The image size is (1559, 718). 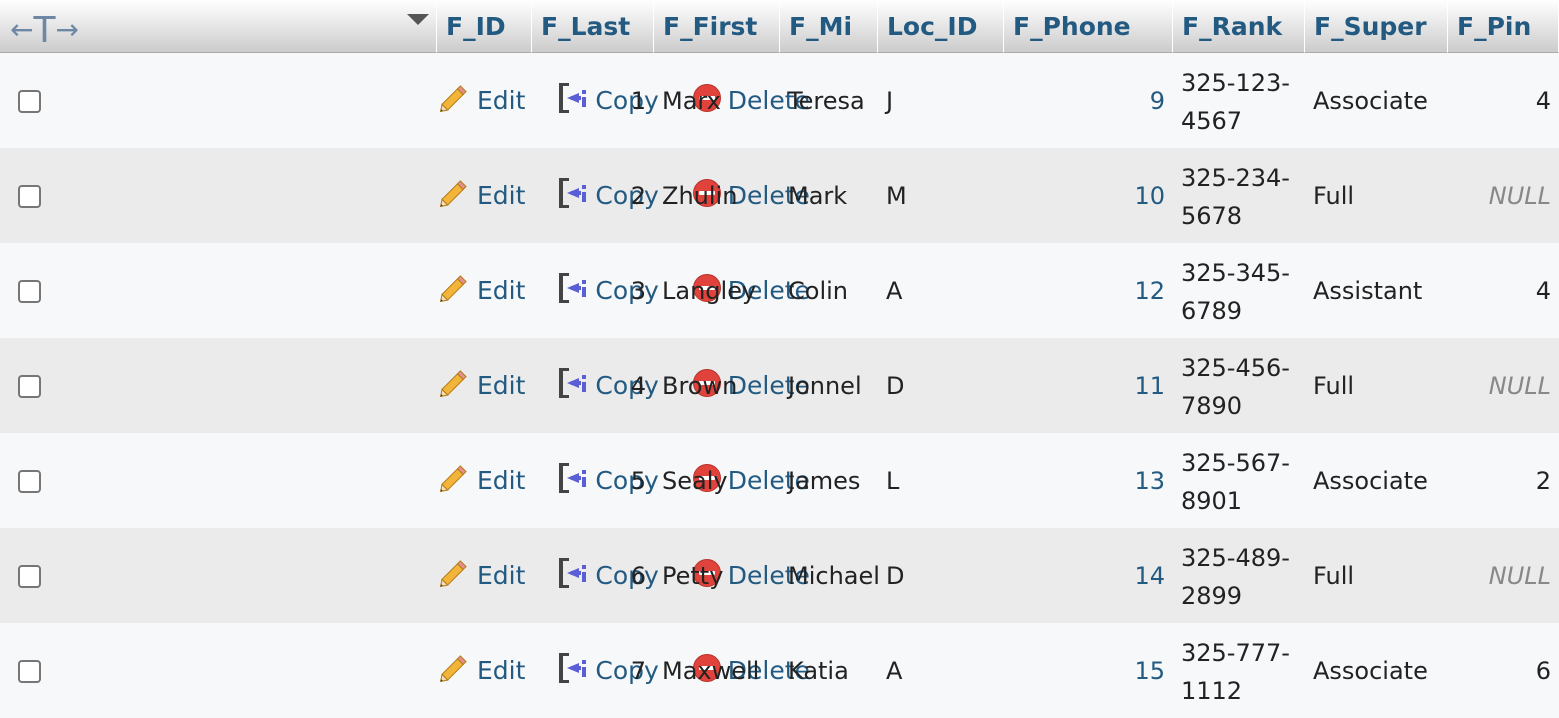 What do you see at coordinates (1088, 575) in the screenshot?
I see `cell-loc-id: 14` at bounding box center [1088, 575].